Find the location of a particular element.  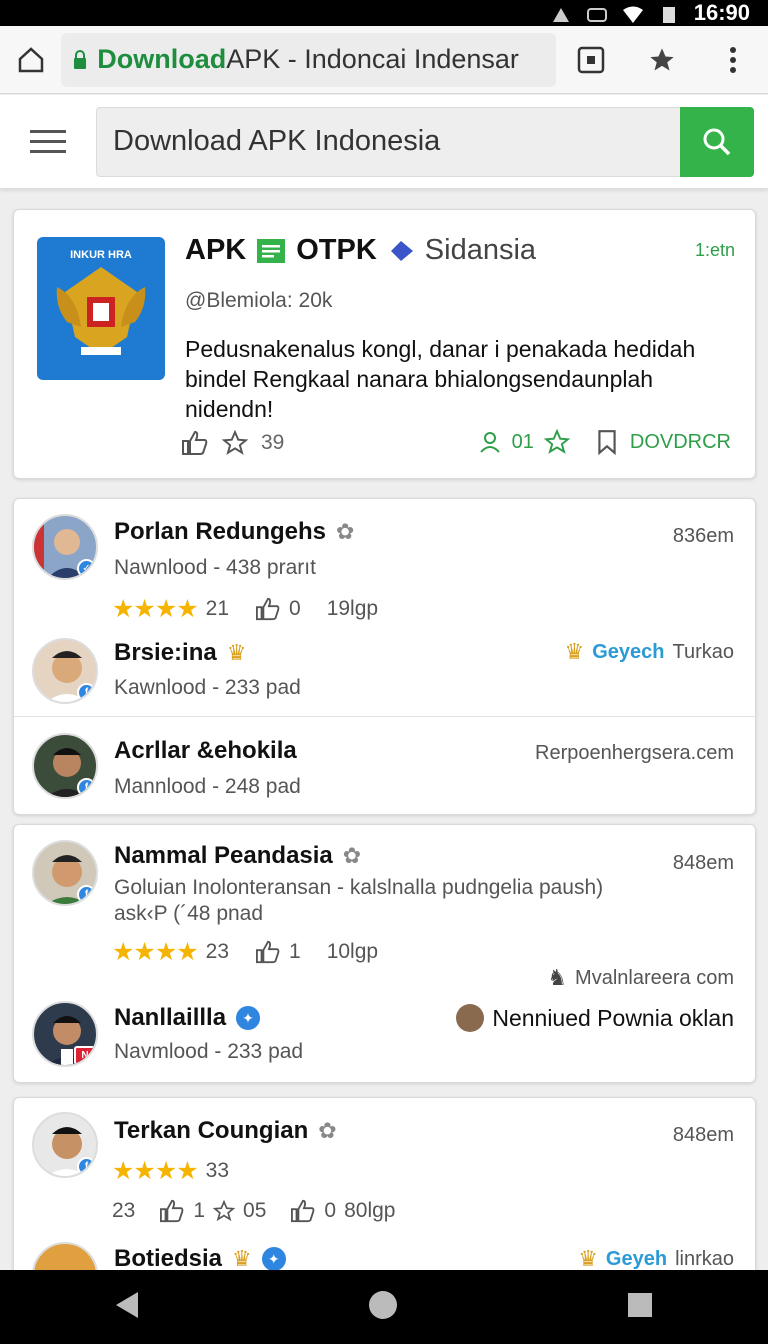

user-avatar-icon is located at coordinates (470, 1018).